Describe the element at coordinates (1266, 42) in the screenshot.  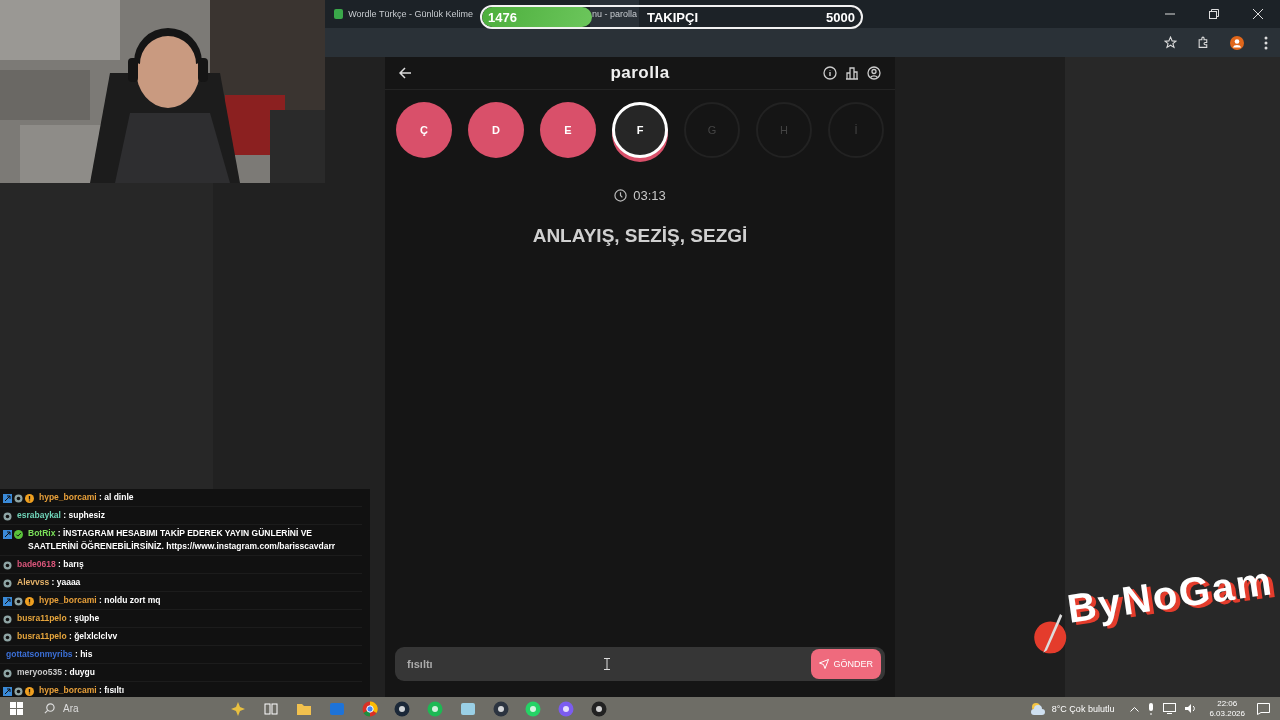
I see `menu-icon` at that location.